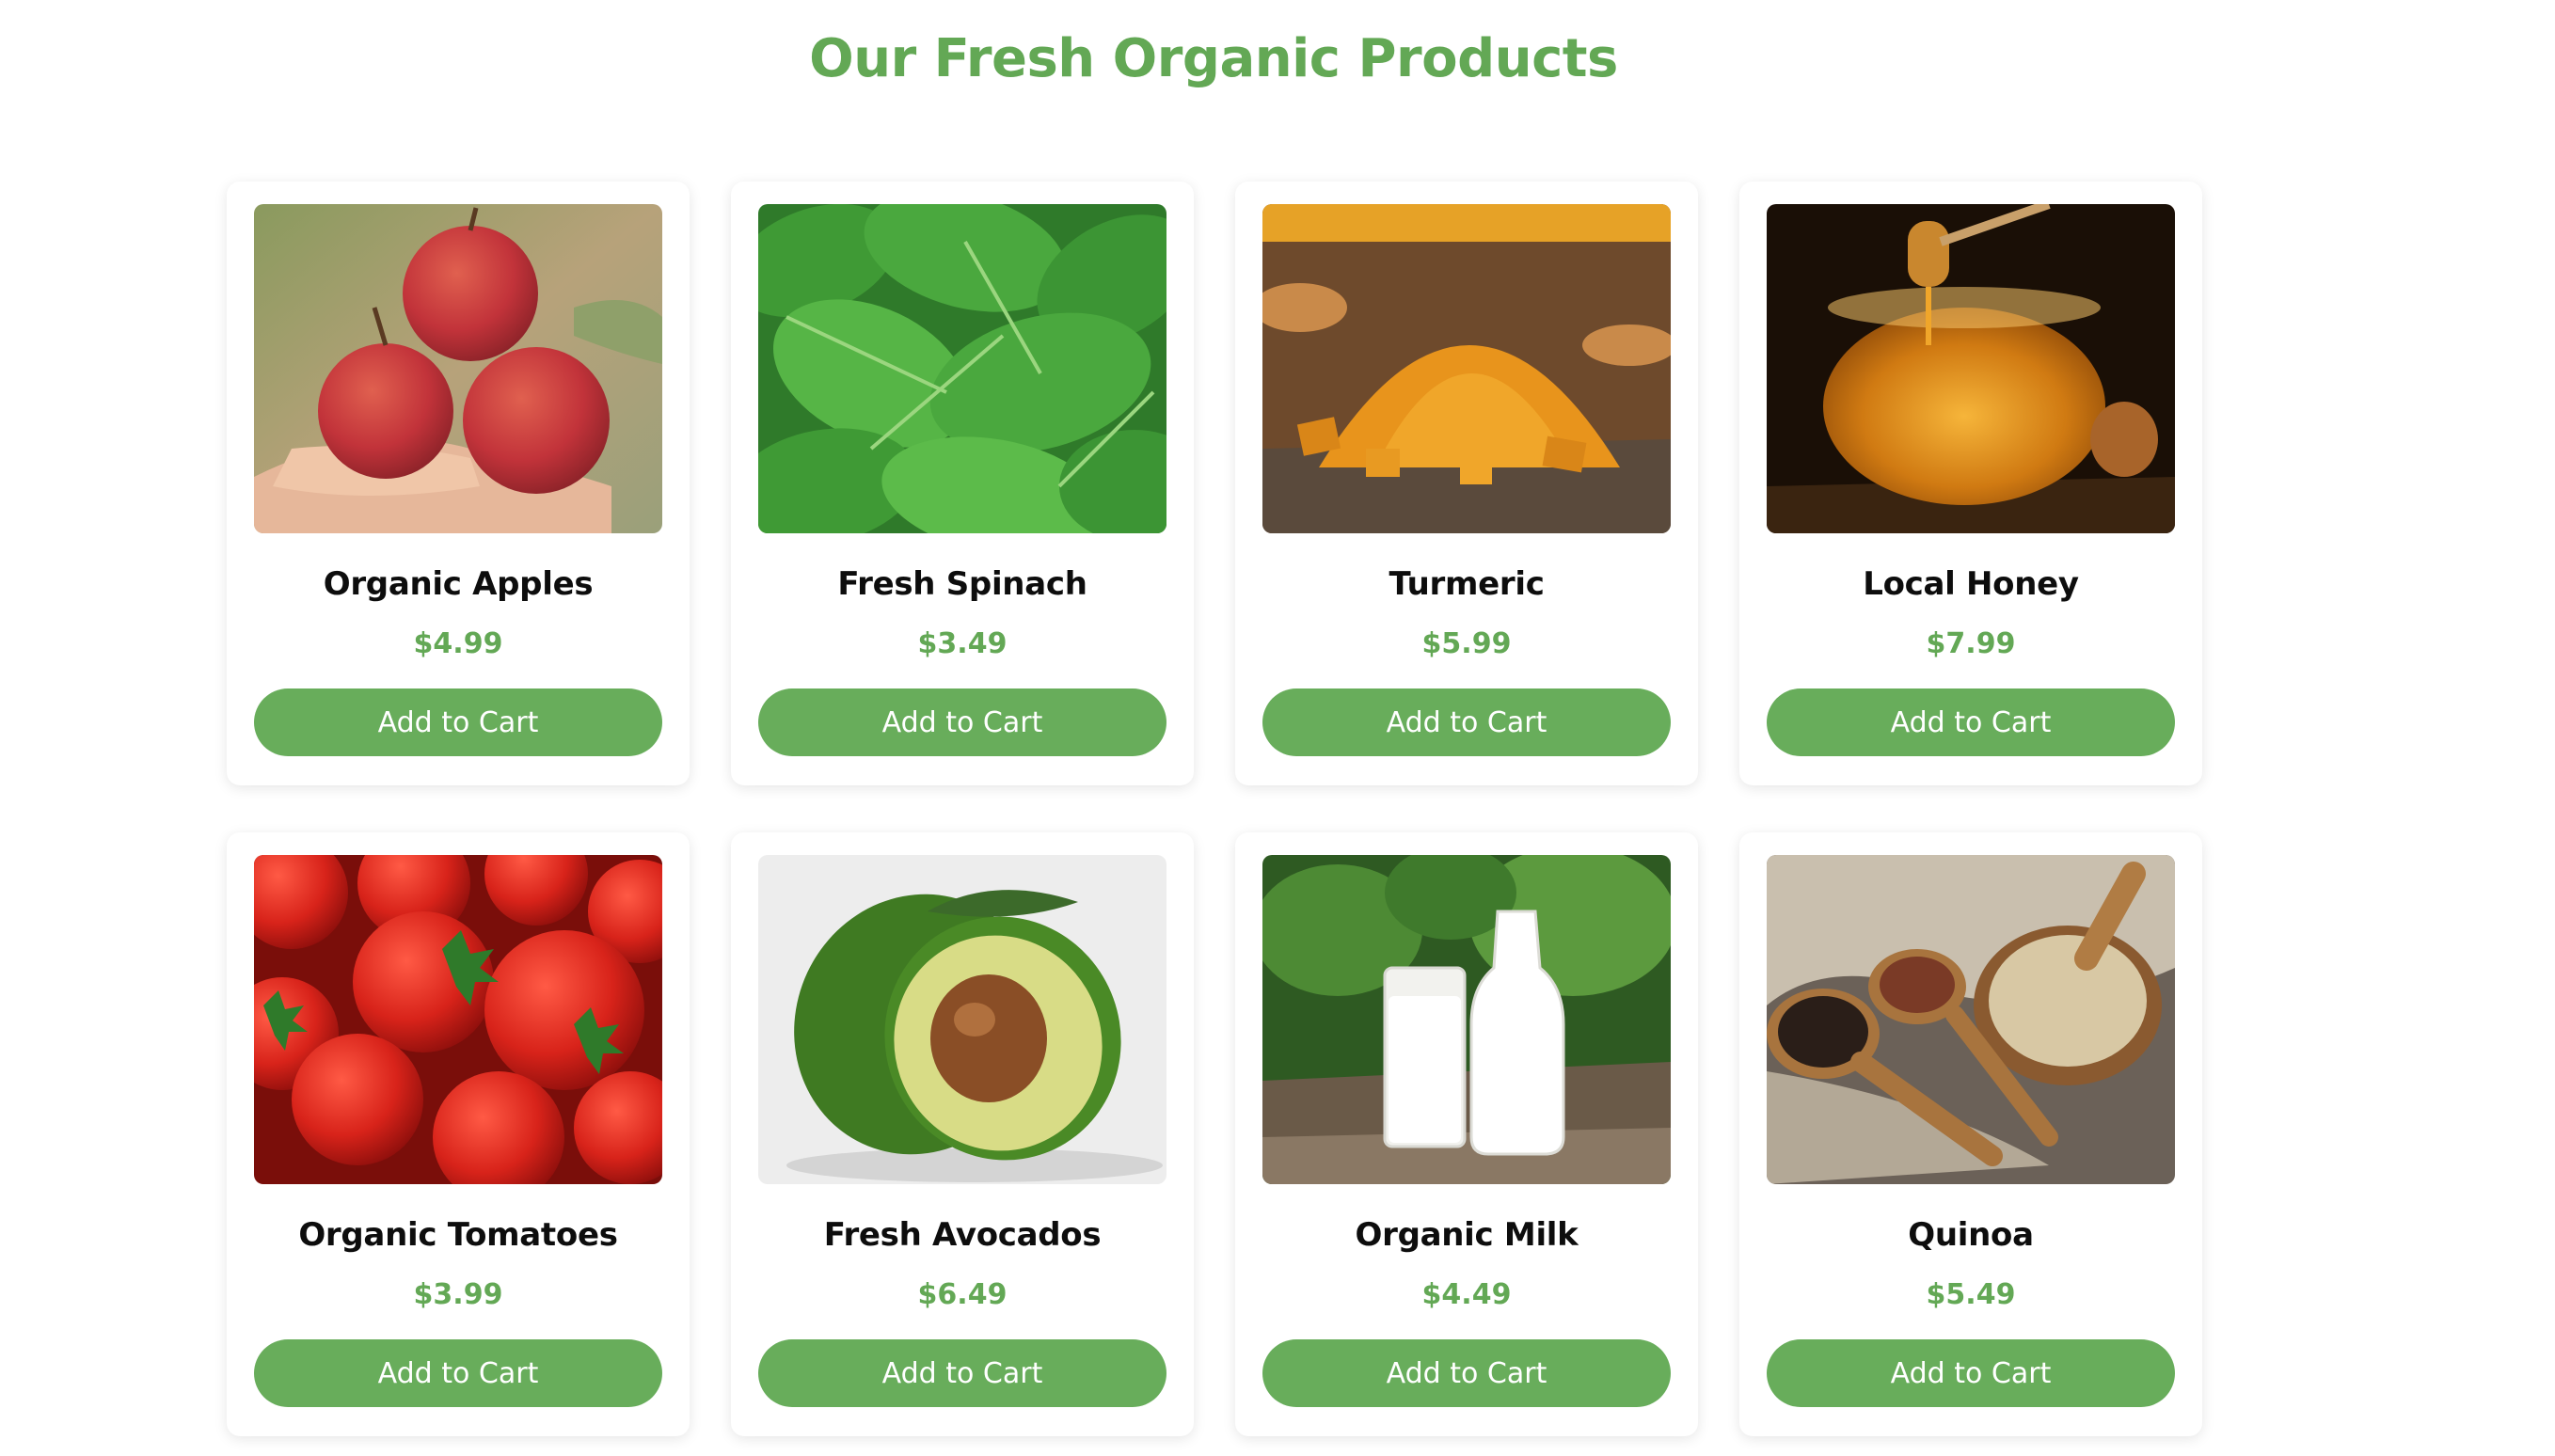 The width and height of the screenshot is (2555, 1456). Describe the element at coordinates (962, 368) in the screenshot. I see `product-image-spinach` at that location.